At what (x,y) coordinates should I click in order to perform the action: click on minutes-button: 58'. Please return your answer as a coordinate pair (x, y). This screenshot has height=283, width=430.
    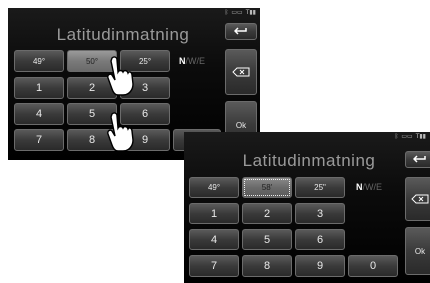
    Looking at the image, I should click on (267, 187).